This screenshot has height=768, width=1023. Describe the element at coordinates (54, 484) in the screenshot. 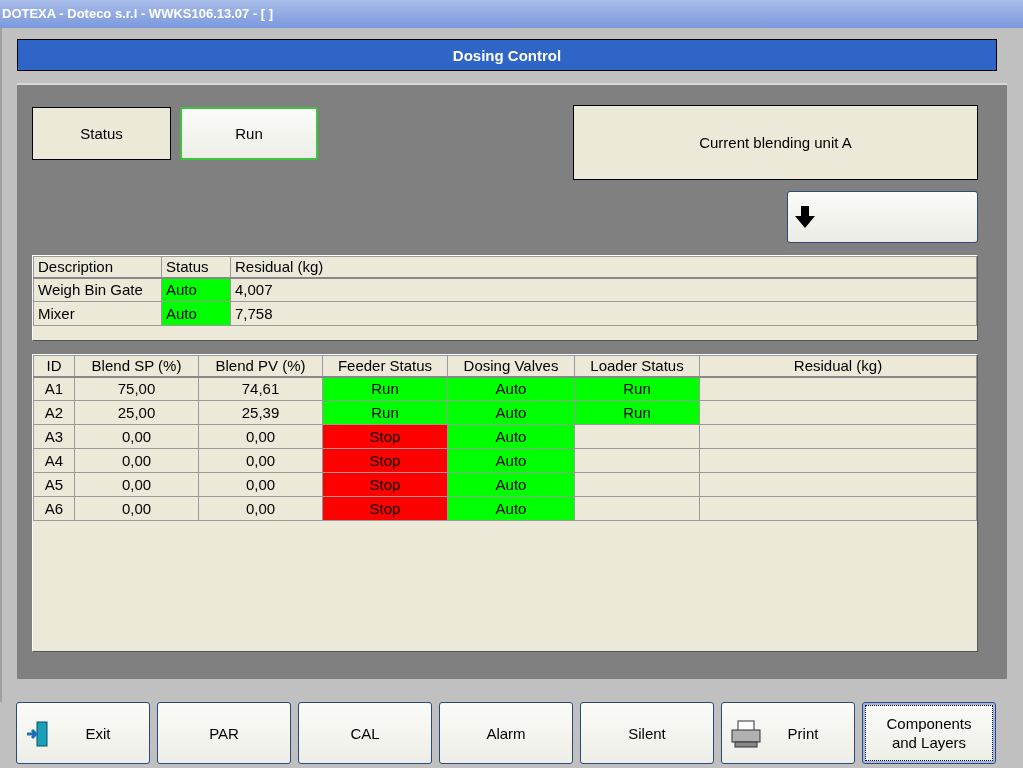

I see `table-cell: A5` at that location.